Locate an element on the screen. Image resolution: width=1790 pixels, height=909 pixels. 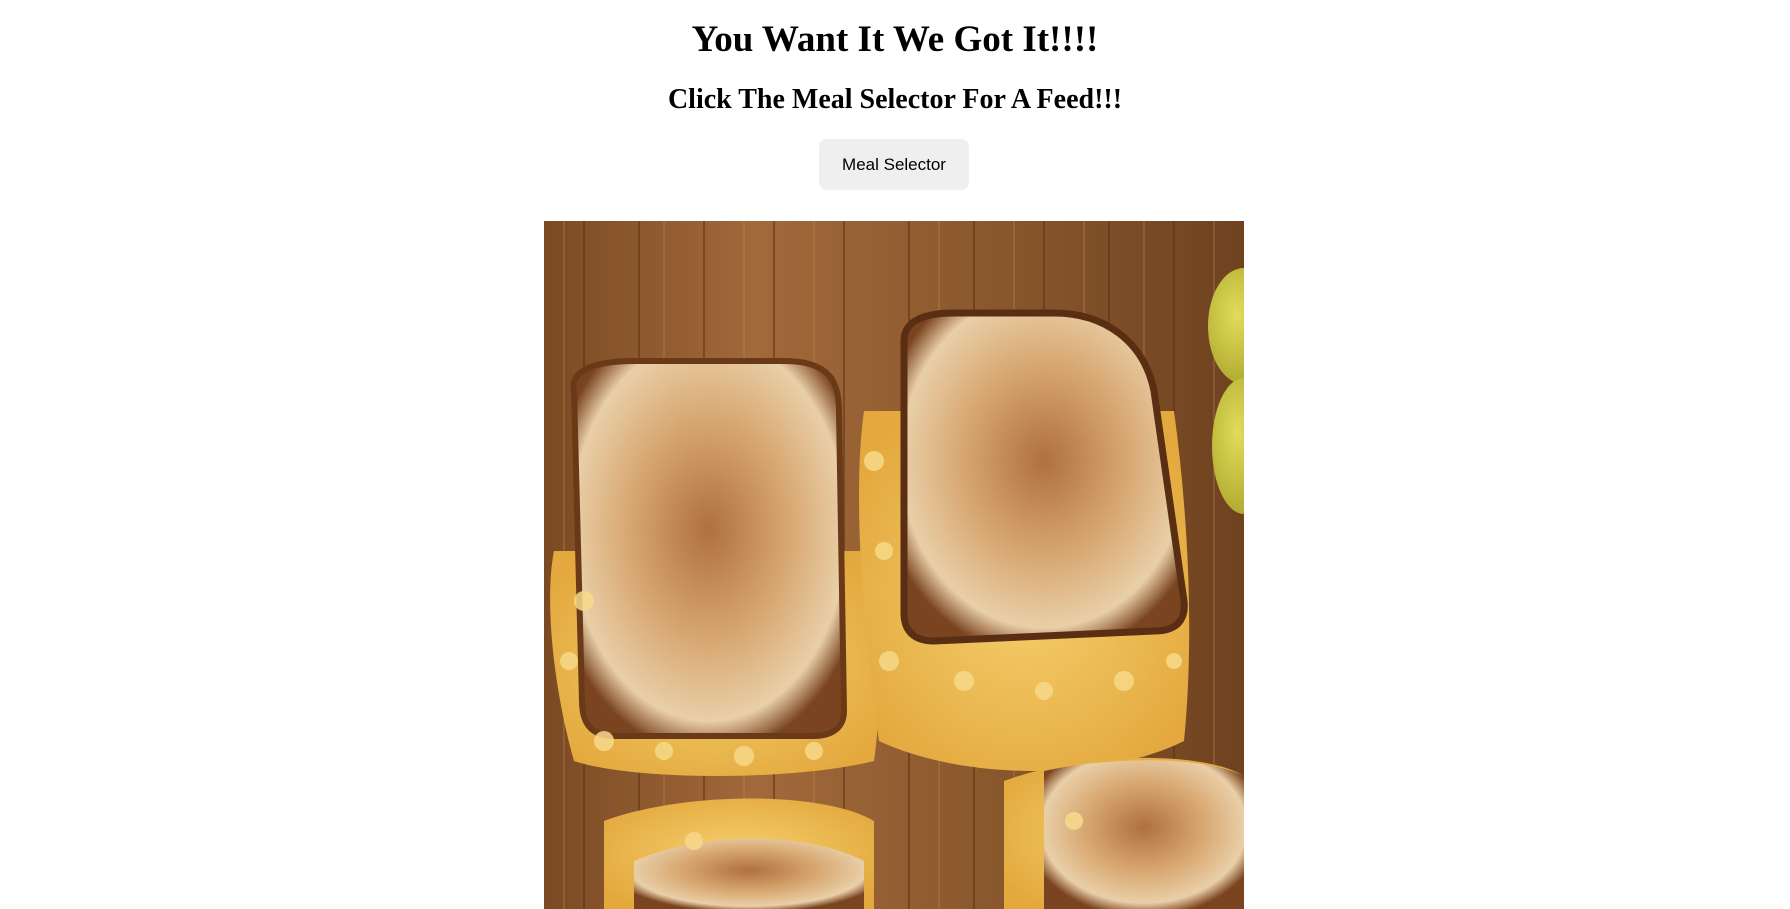
meal-selector-button: Meal Selector is located at coordinates (894, 164).